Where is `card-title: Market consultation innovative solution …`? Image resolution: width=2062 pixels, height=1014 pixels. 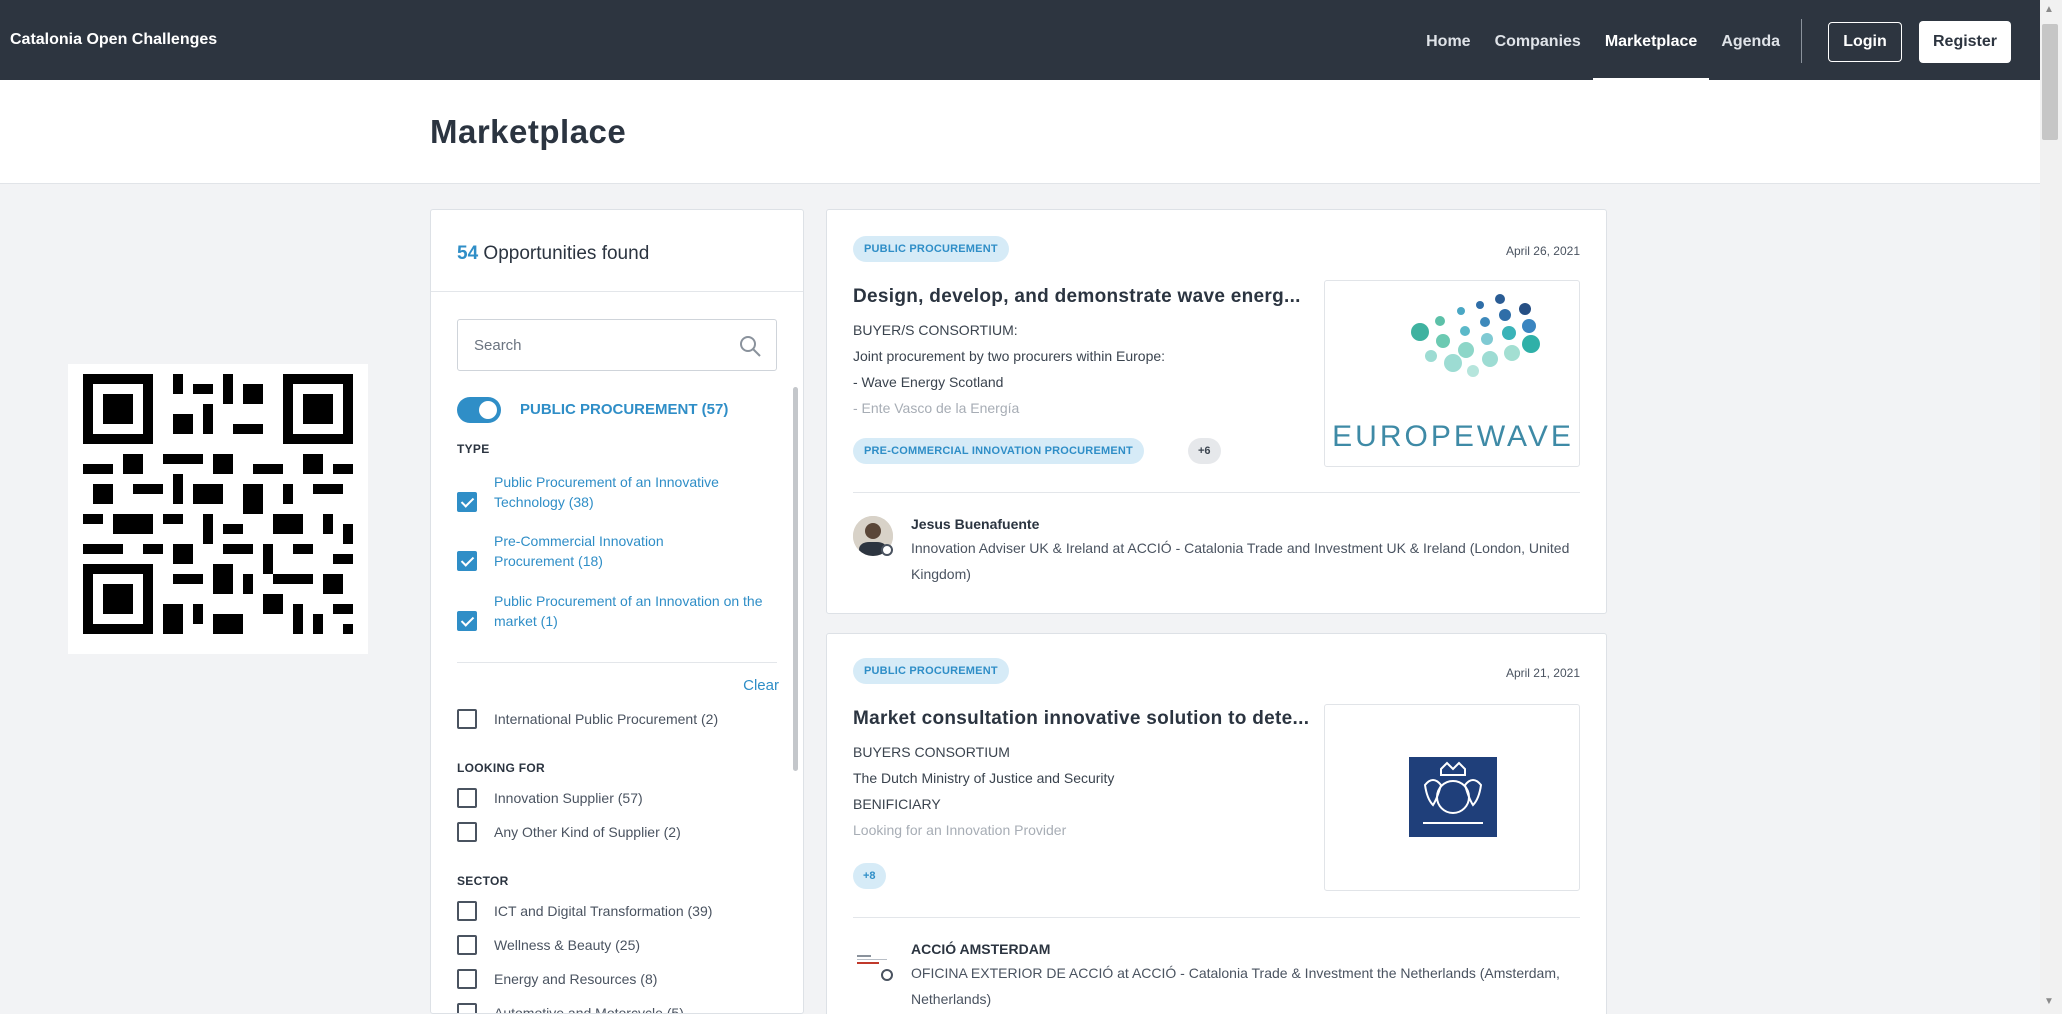
card-title: Market consultation innovative solution … is located at coordinates (1081, 719).